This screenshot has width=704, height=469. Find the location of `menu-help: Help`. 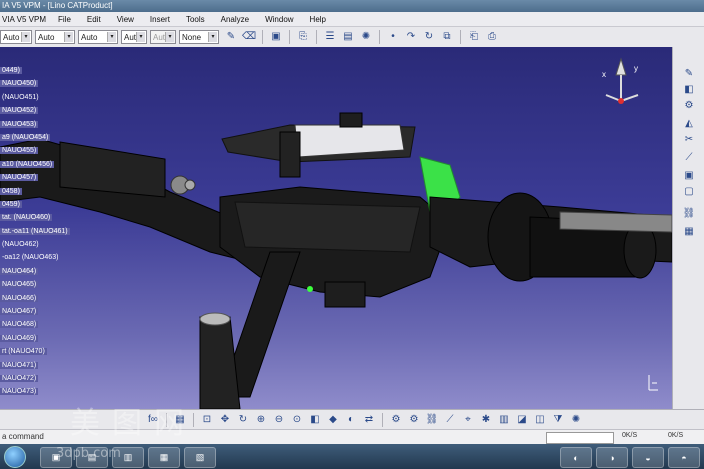

menu-help: Help is located at coordinates (318, 19).